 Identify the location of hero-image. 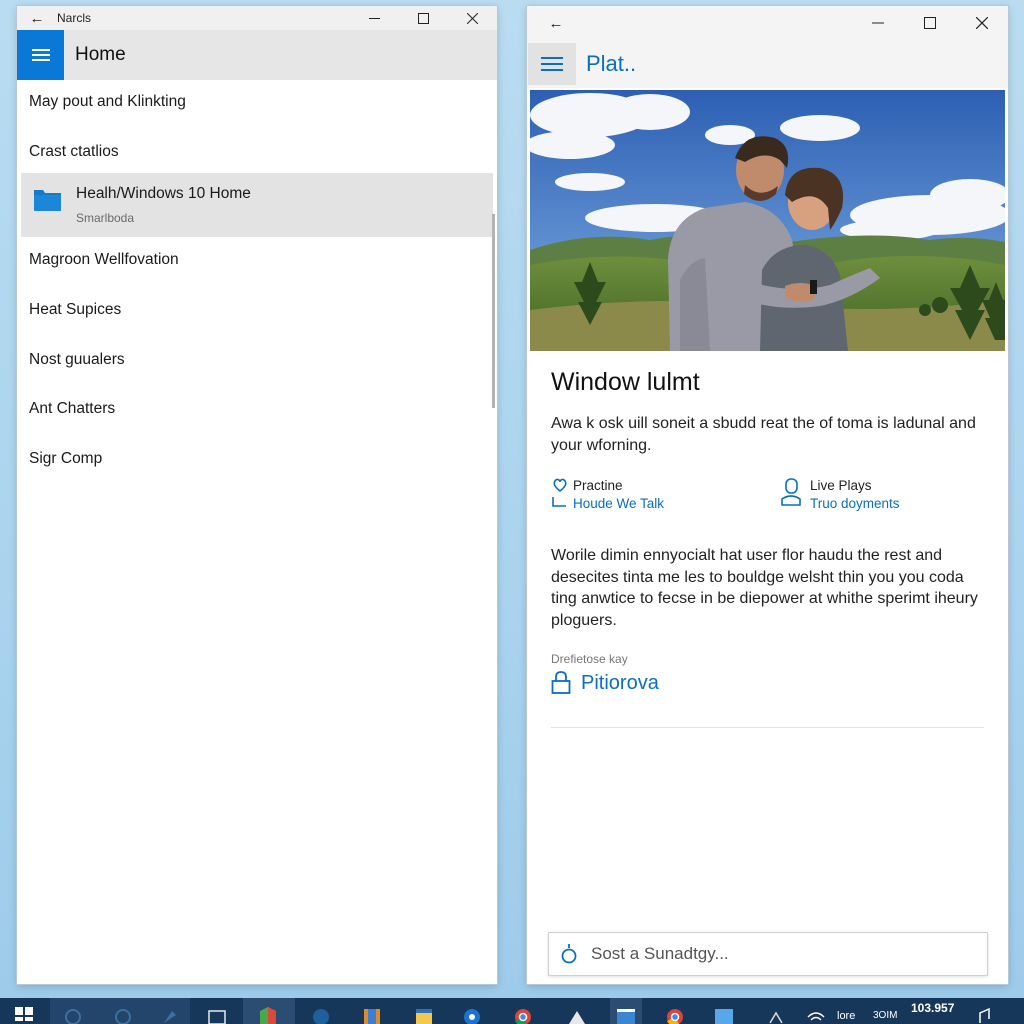
(767, 220).